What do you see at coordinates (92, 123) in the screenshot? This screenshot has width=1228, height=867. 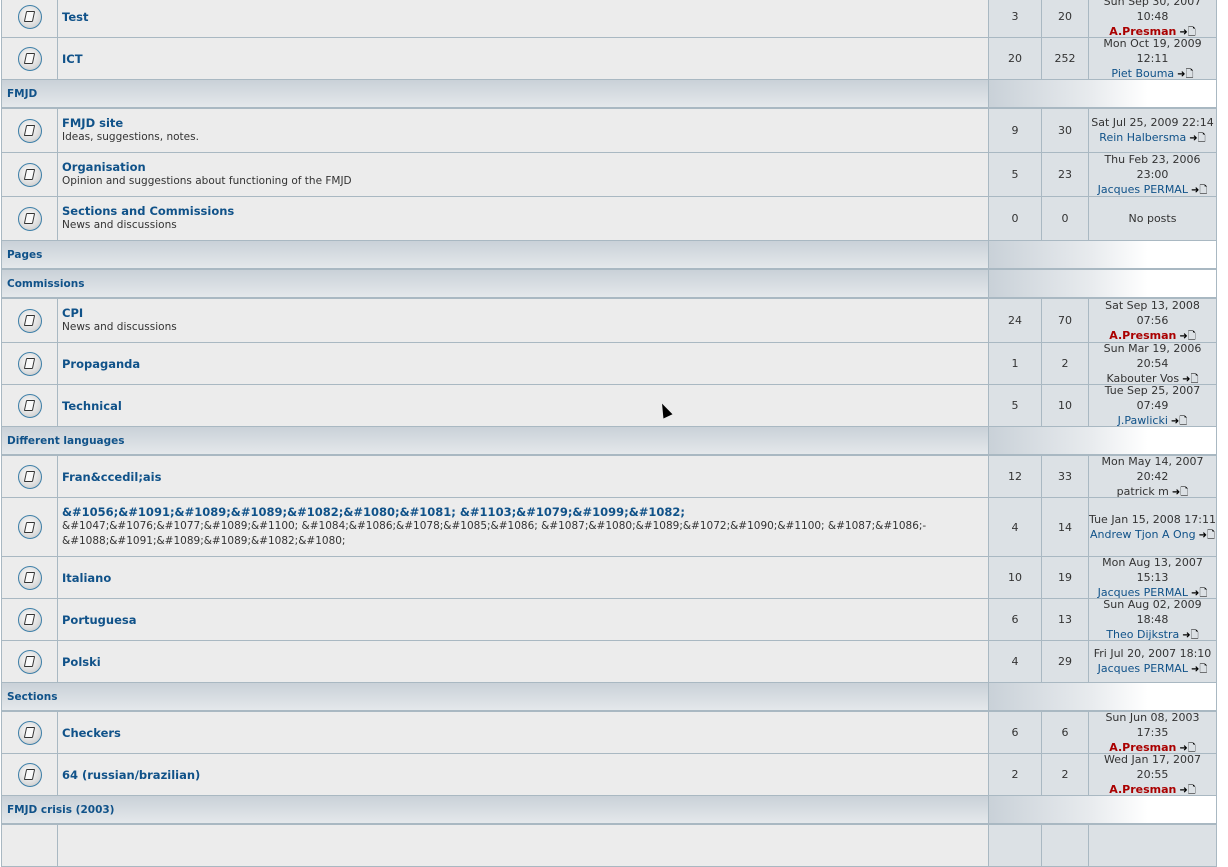 I see `forum-link: FMJD site` at bounding box center [92, 123].